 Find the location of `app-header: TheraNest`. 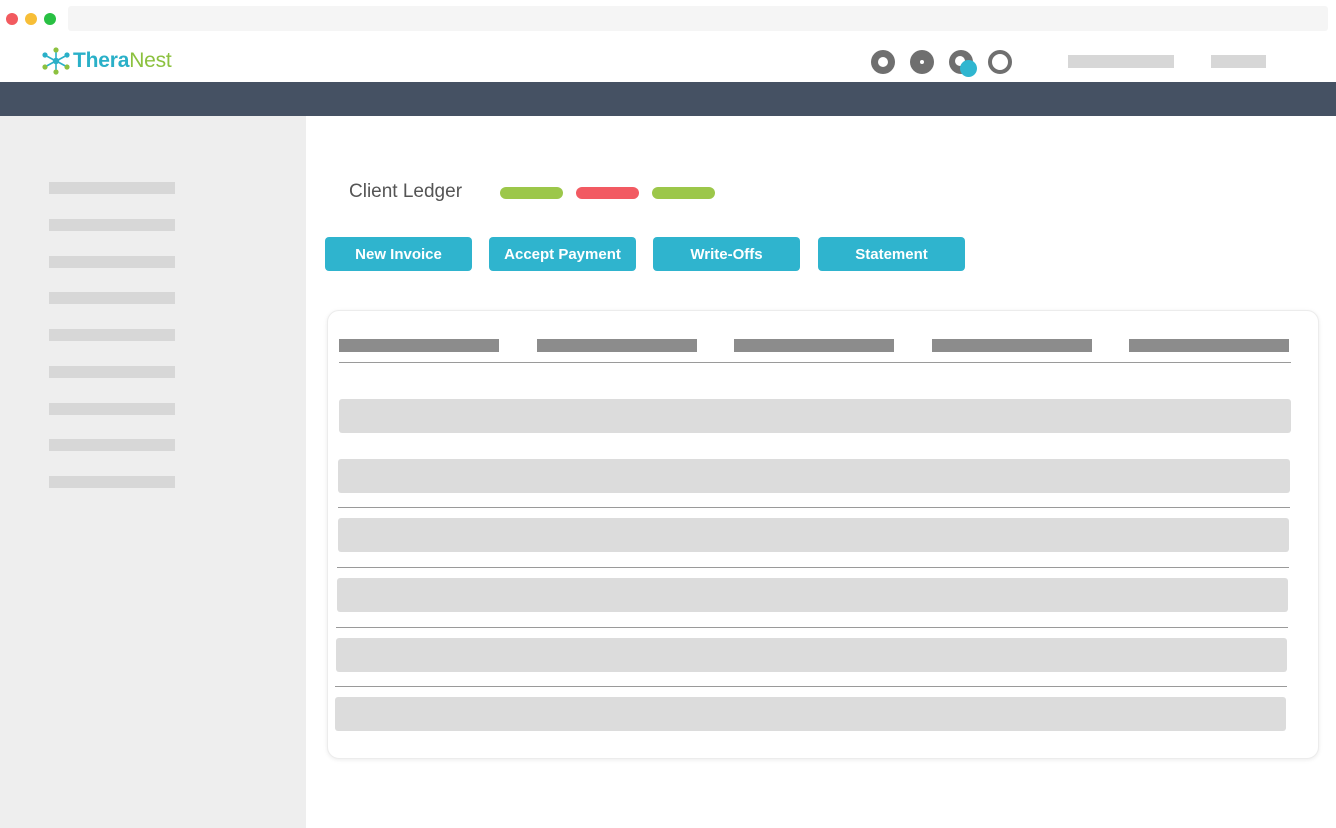

app-header: TheraNest is located at coordinates (668, 61).